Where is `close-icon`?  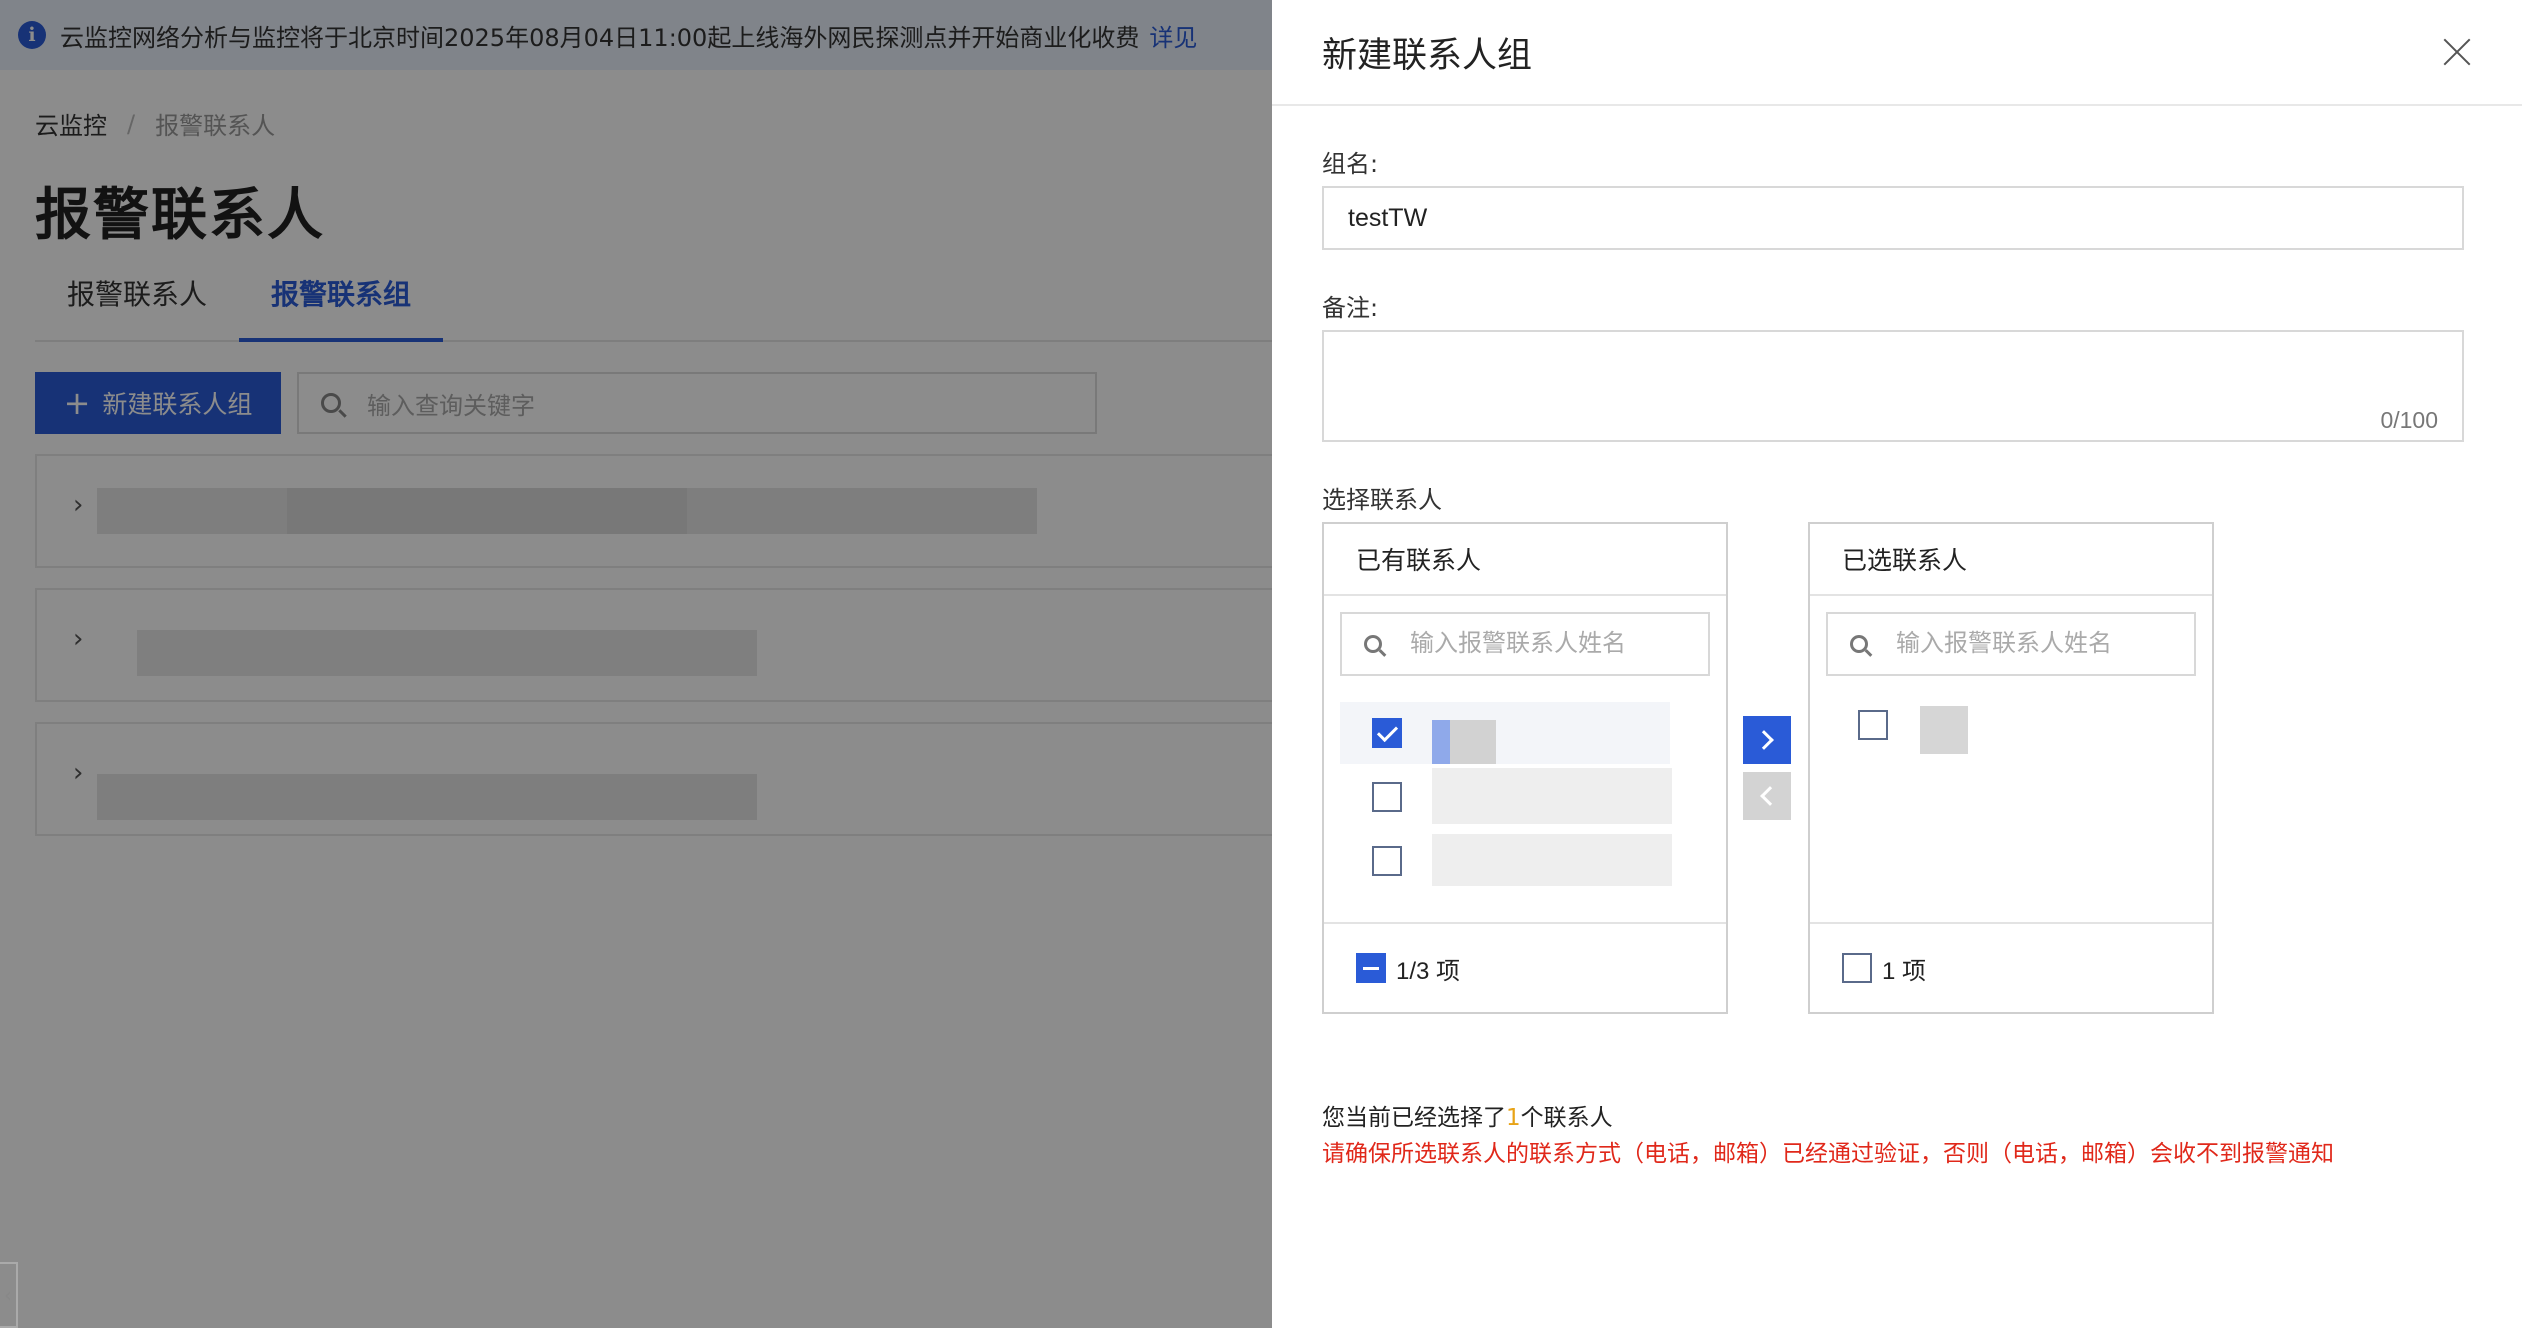
close-icon is located at coordinates (2457, 52).